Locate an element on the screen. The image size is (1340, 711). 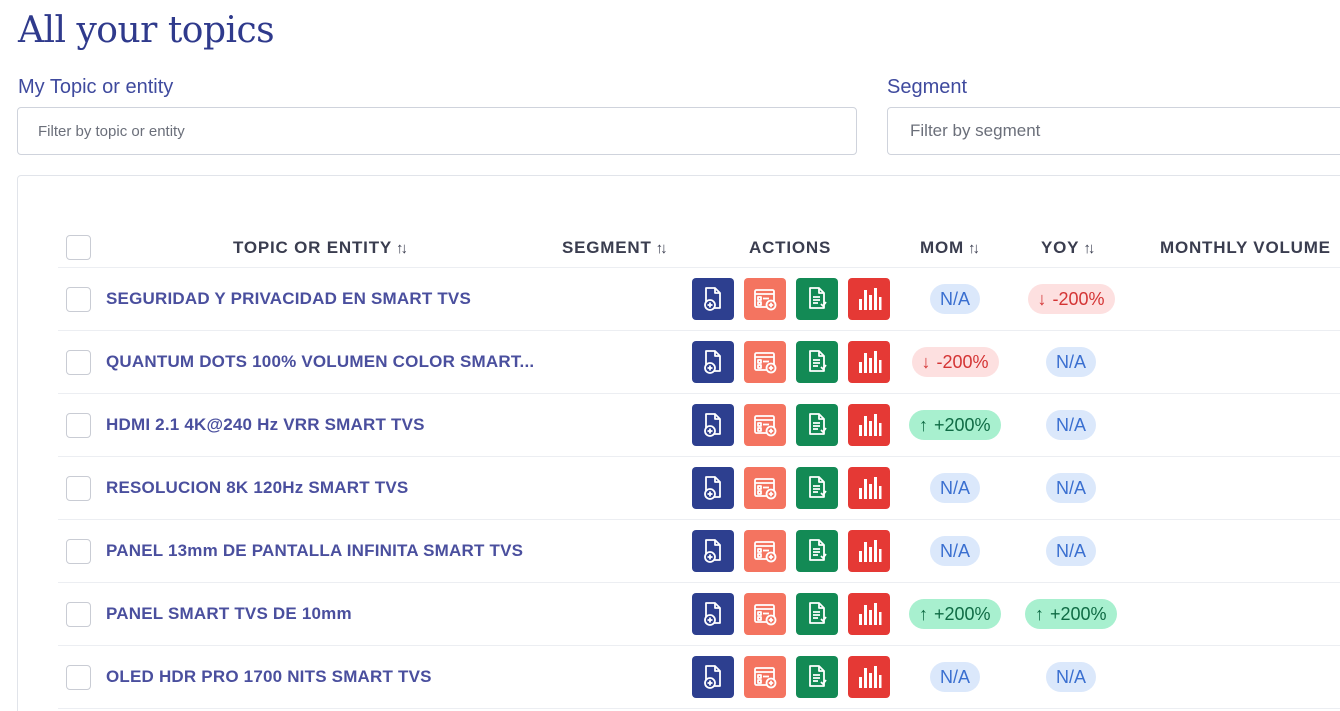
column-header-actions: ACTIONS is located at coordinates (790, 247).